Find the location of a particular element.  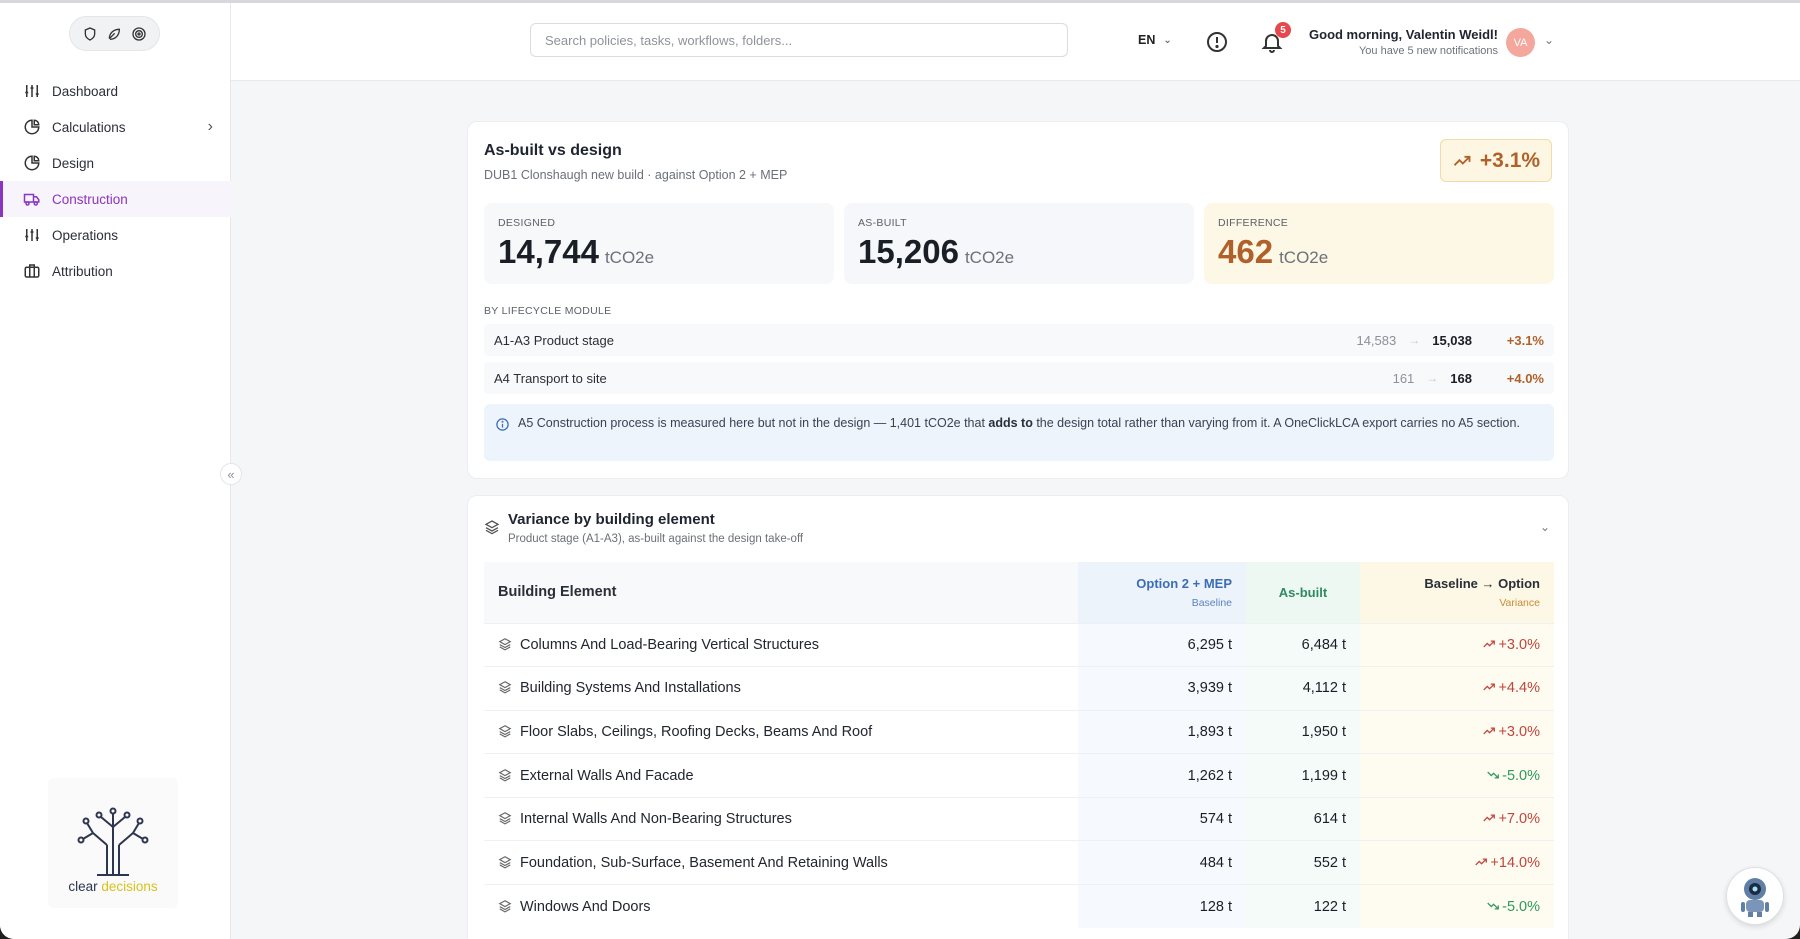

brand-logo: clear decisions is located at coordinates (113, 843).